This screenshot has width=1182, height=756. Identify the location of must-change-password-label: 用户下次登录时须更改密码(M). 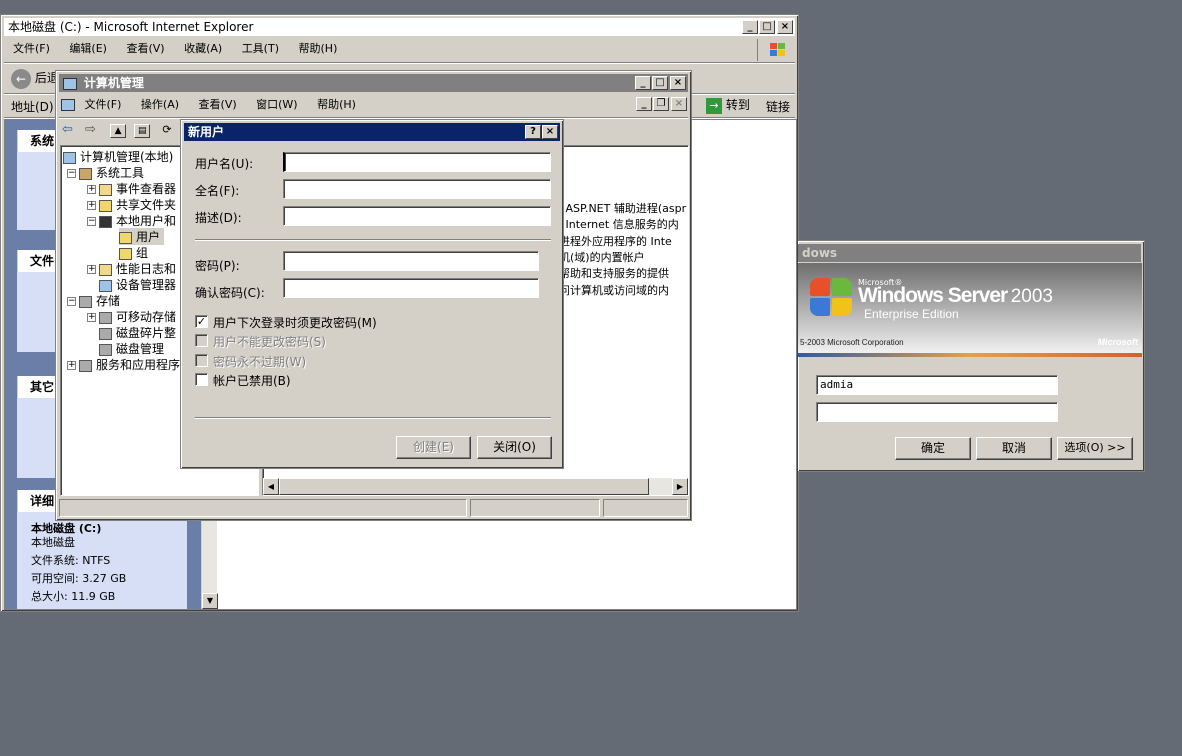
(295, 322).